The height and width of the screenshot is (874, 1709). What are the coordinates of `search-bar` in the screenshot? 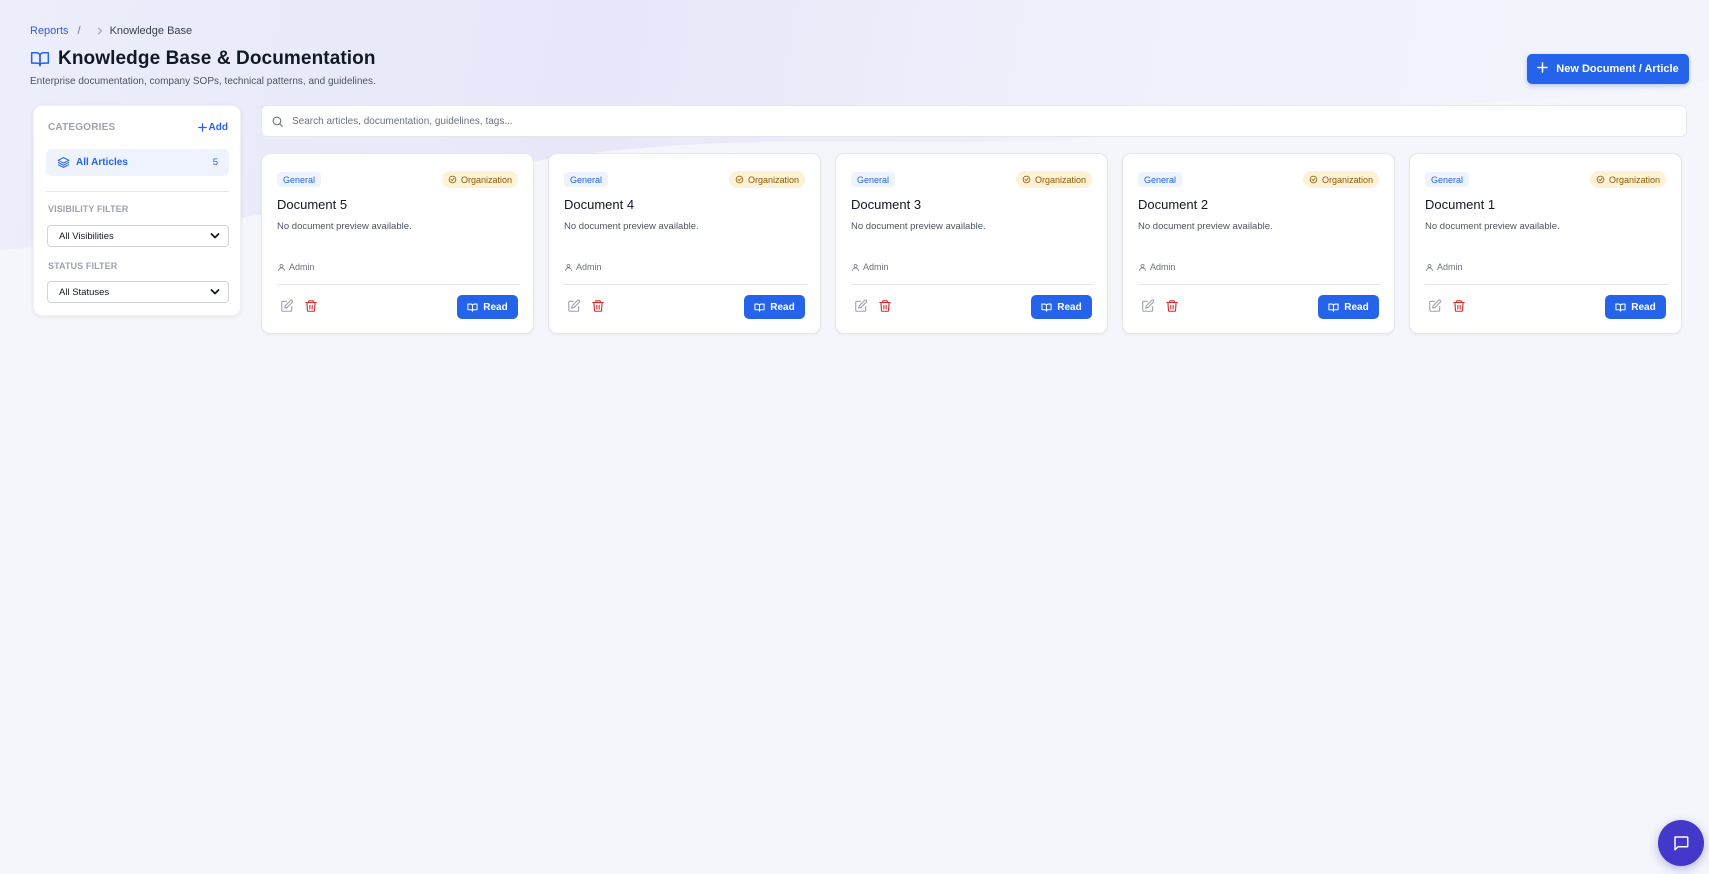 It's located at (974, 121).